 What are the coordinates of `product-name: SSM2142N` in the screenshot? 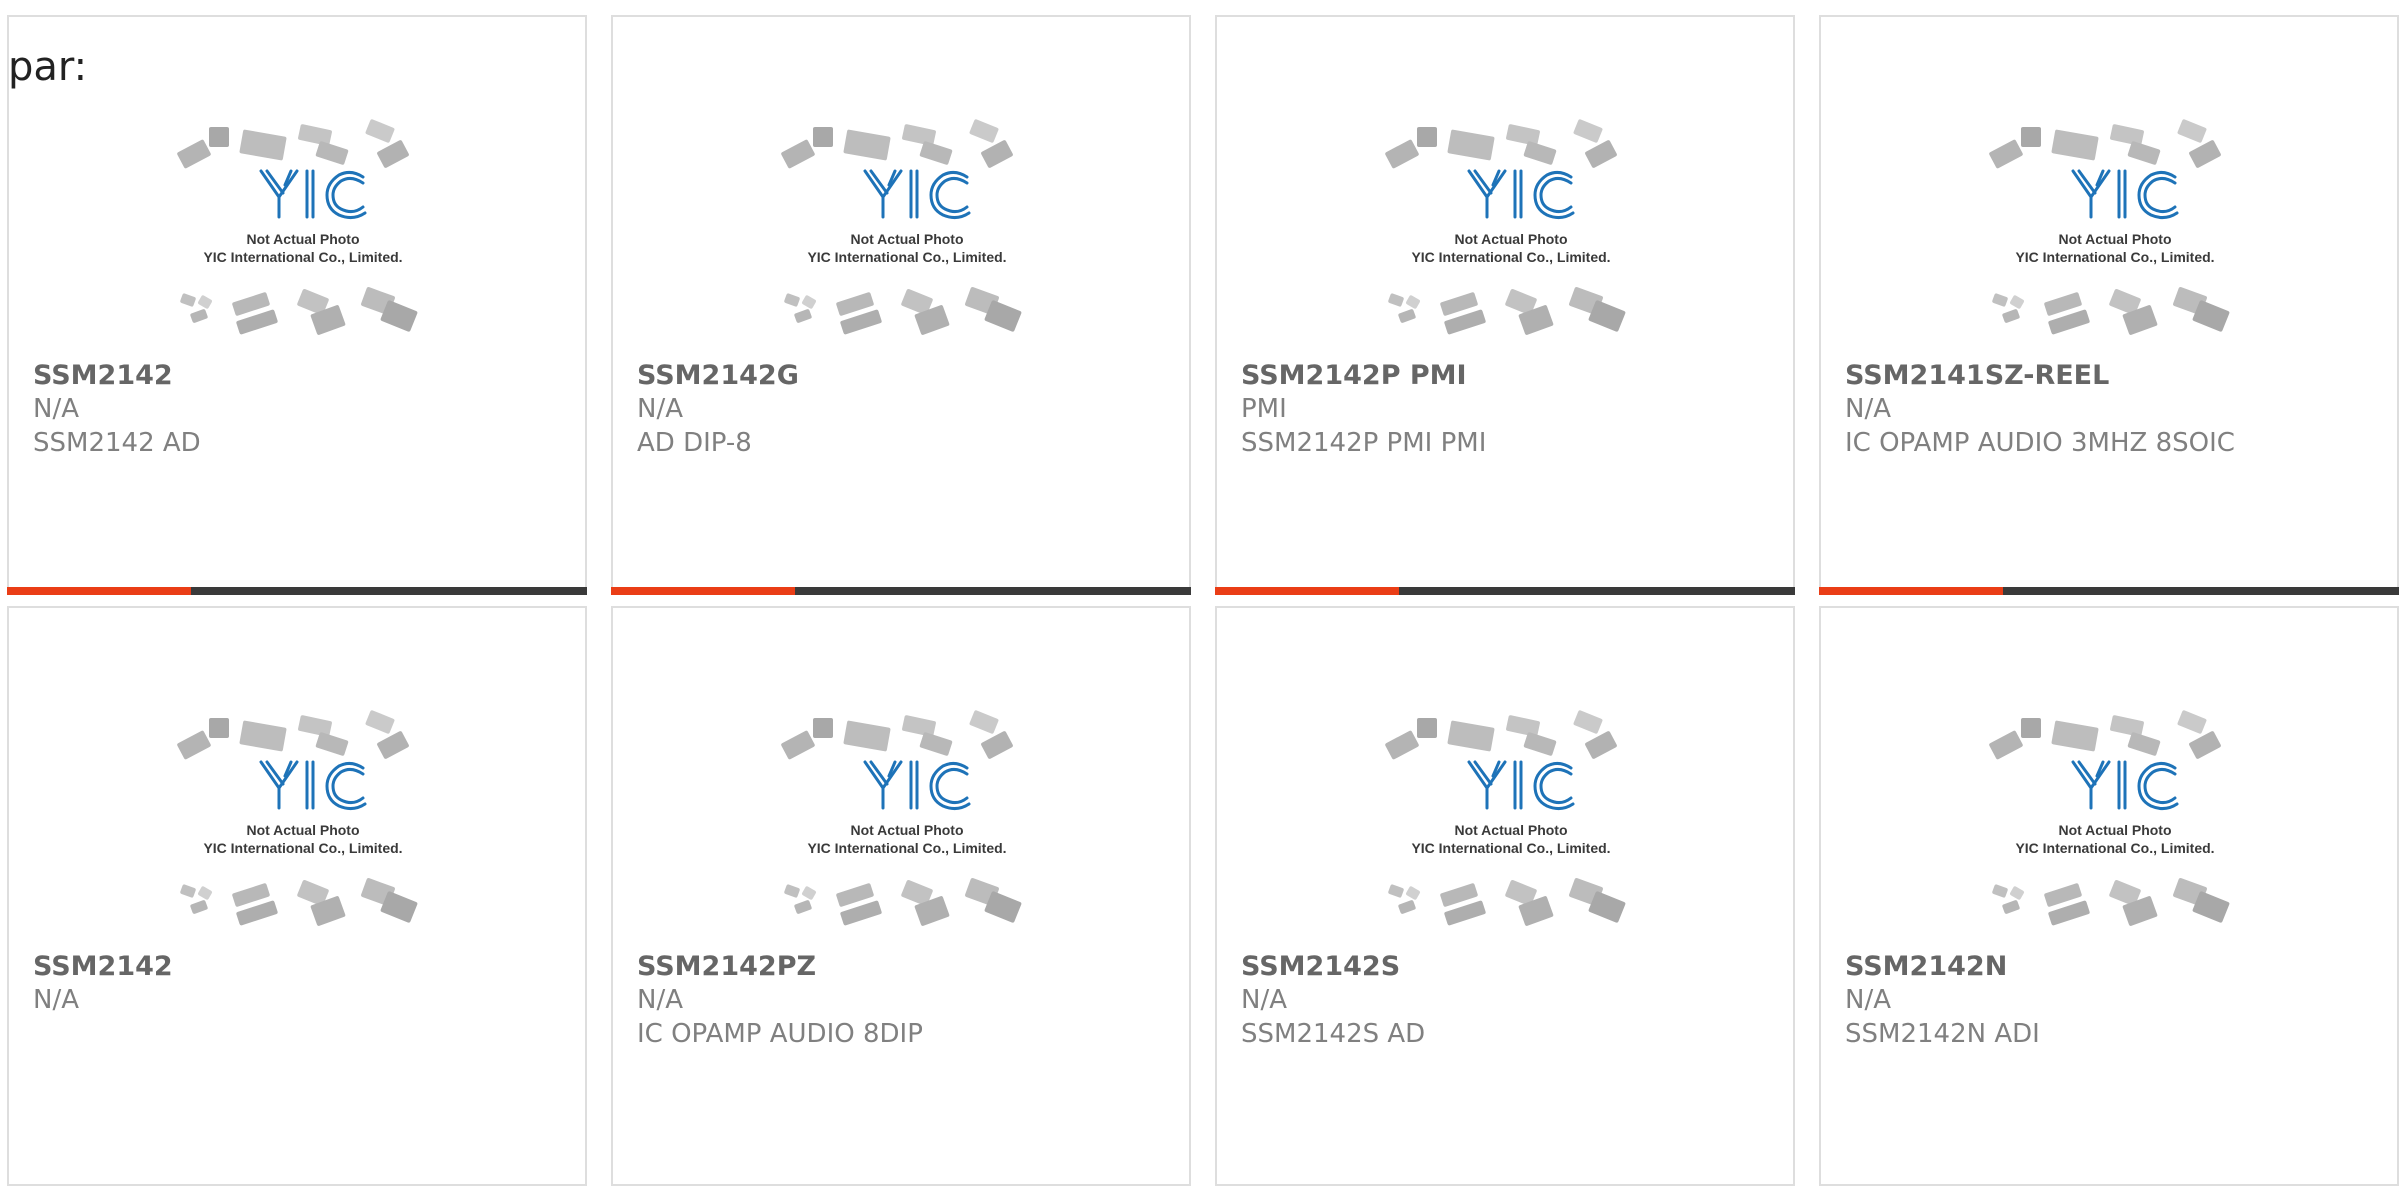 It's located at (1926, 966).